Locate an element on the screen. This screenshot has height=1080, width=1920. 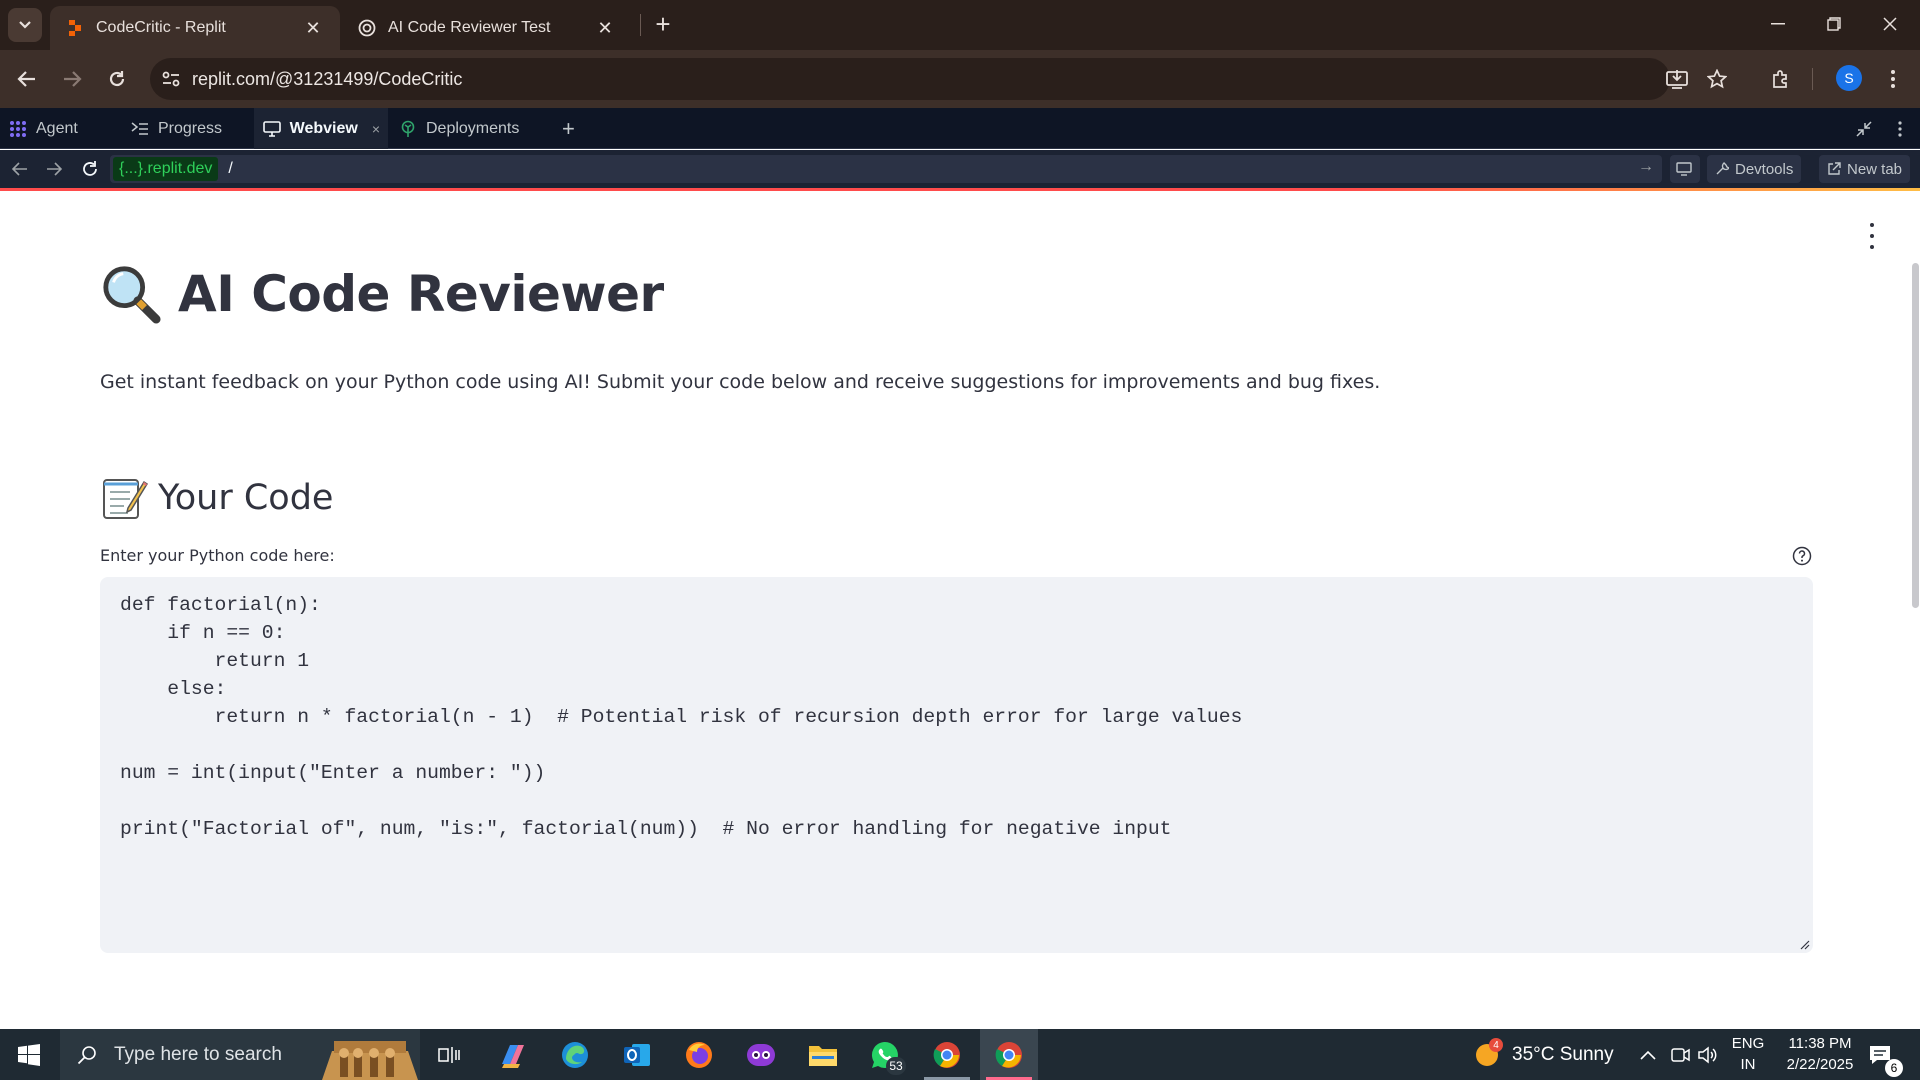
devtools-label: Devtools is located at coordinates (1764, 169).